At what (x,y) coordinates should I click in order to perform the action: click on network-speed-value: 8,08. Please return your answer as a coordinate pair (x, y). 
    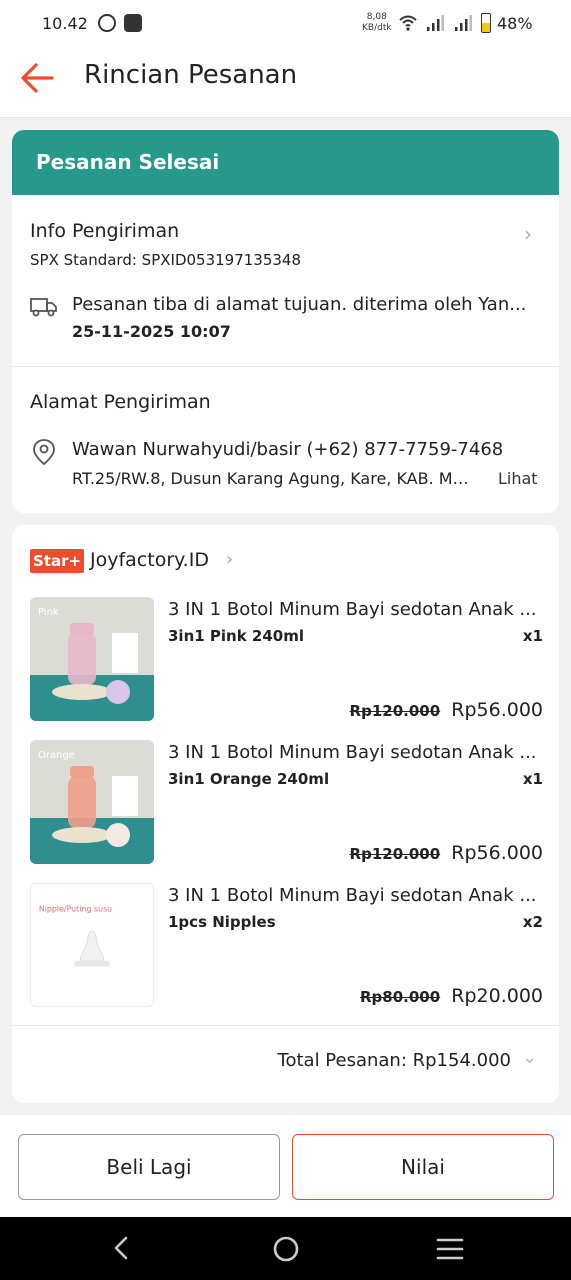
    Looking at the image, I should click on (376, 17).